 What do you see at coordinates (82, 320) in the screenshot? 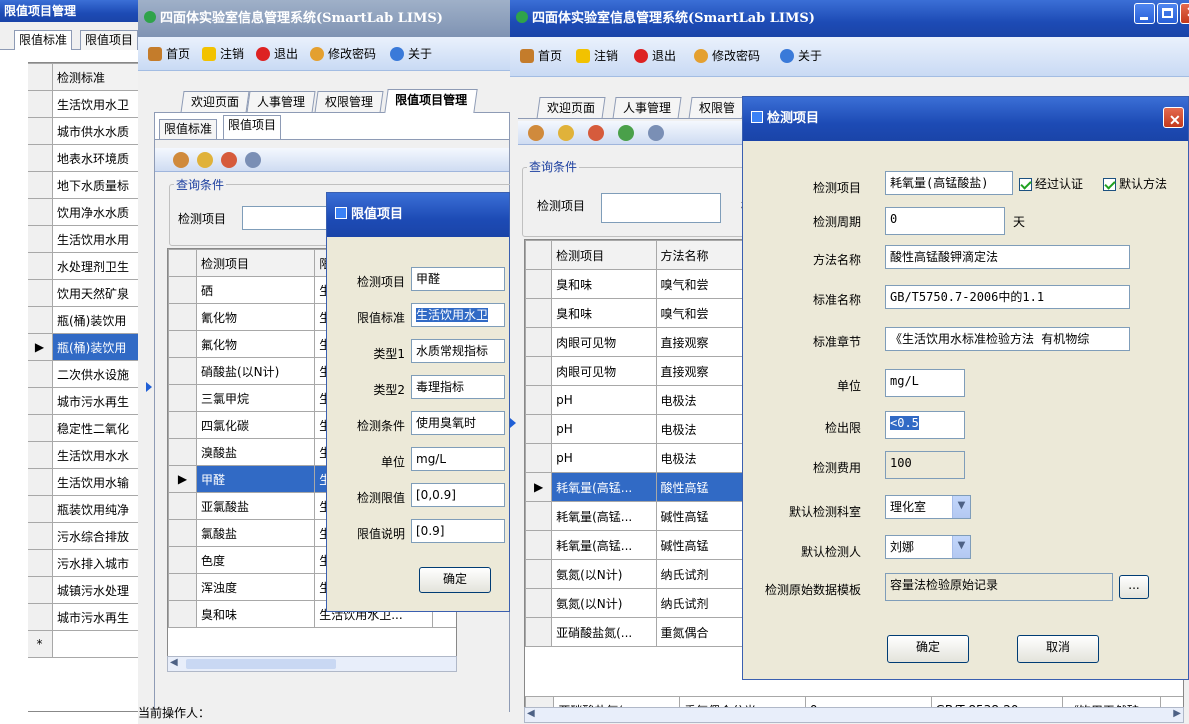
I see `table-row: 瓶(桶)装饮用` at bounding box center [82, 320].